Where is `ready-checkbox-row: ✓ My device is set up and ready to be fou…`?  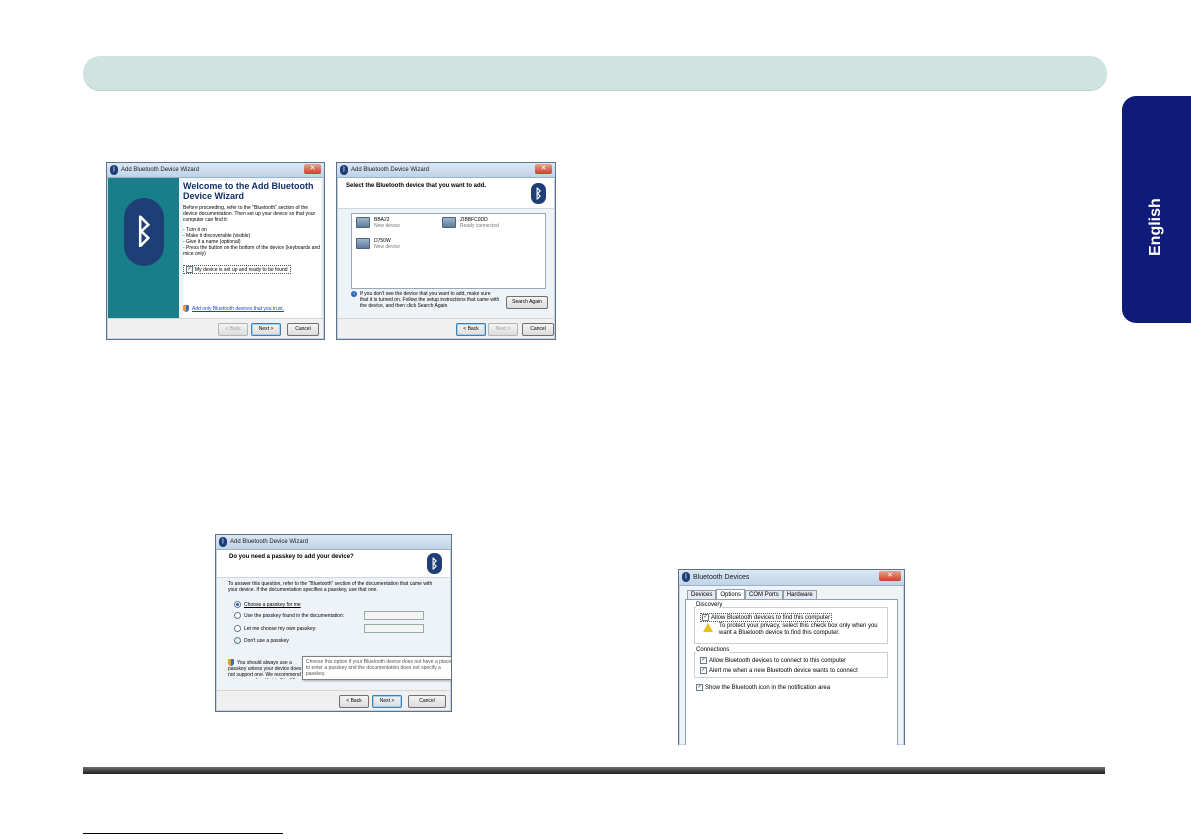 ready-checkbox-row: ✓ My device is set up and ready to be fou… is located at coordinates (237, 269).